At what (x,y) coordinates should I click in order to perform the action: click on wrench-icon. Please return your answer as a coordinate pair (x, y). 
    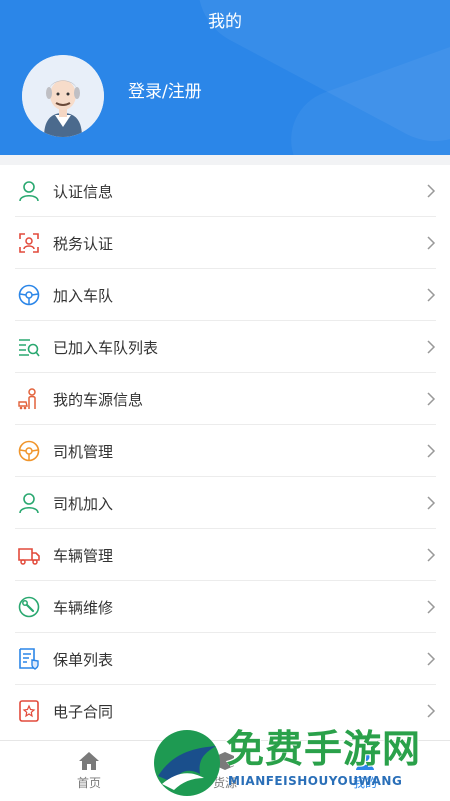
    Looking at the image, I should click on (29, 607).